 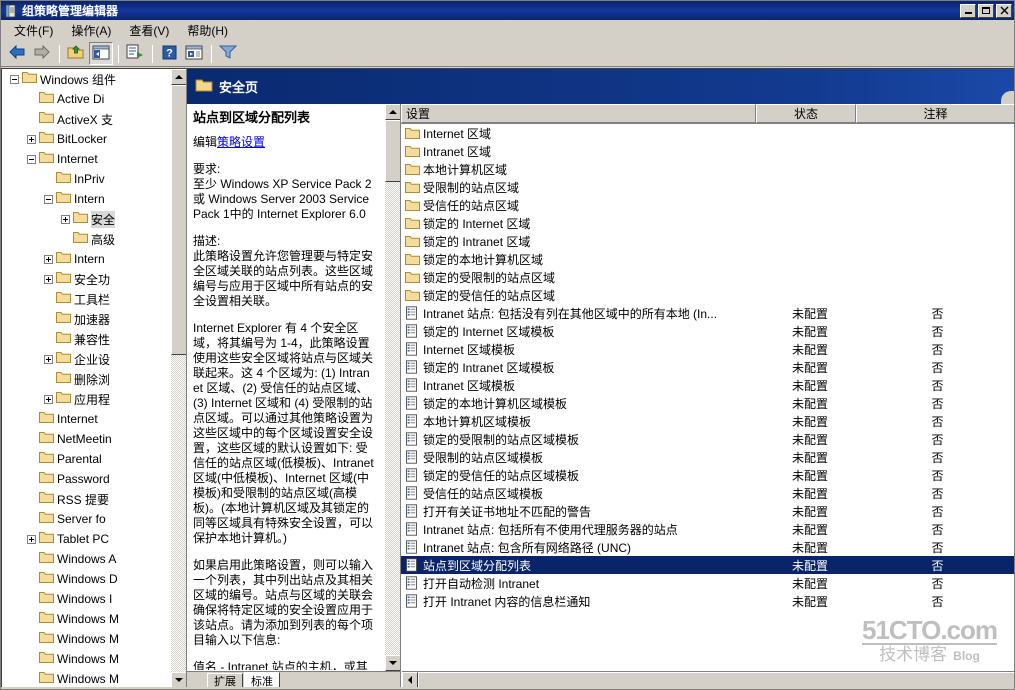 What do you see at coordinates (92, 339) in the screenshot?
I see `tree-item: 兼容性` at bounding box center [92, 339].